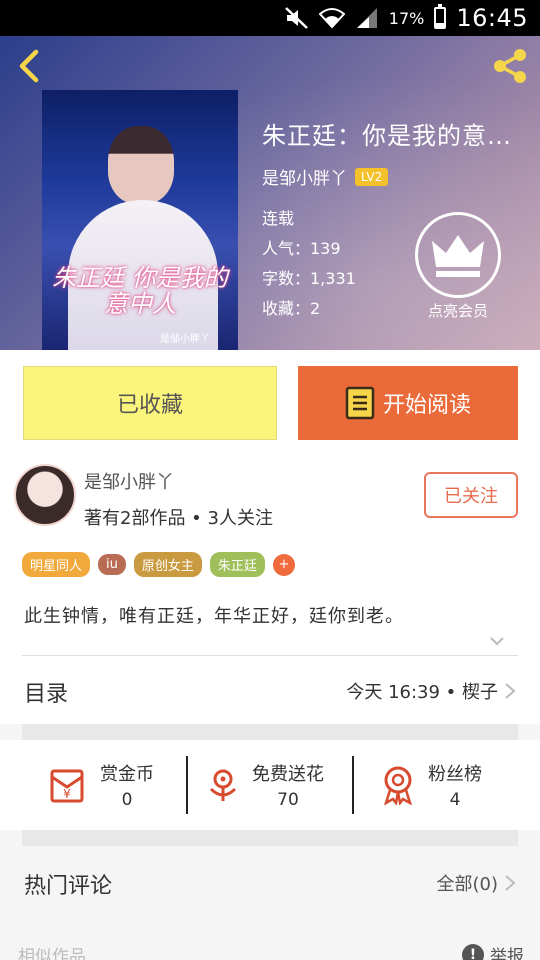 The width and height of the screenshot is (540, 960). I want to click on stats-row: ¥ 赏金币 0 免费送花 70 粉丝榜 4, so click(270, 785).